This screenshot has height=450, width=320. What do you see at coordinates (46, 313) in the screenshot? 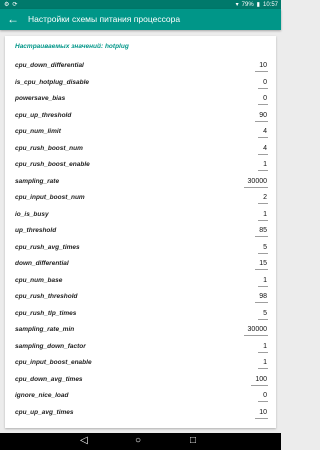
I see `param-name: cpu_rush_tlp_times` at bounding box center [46, 313].